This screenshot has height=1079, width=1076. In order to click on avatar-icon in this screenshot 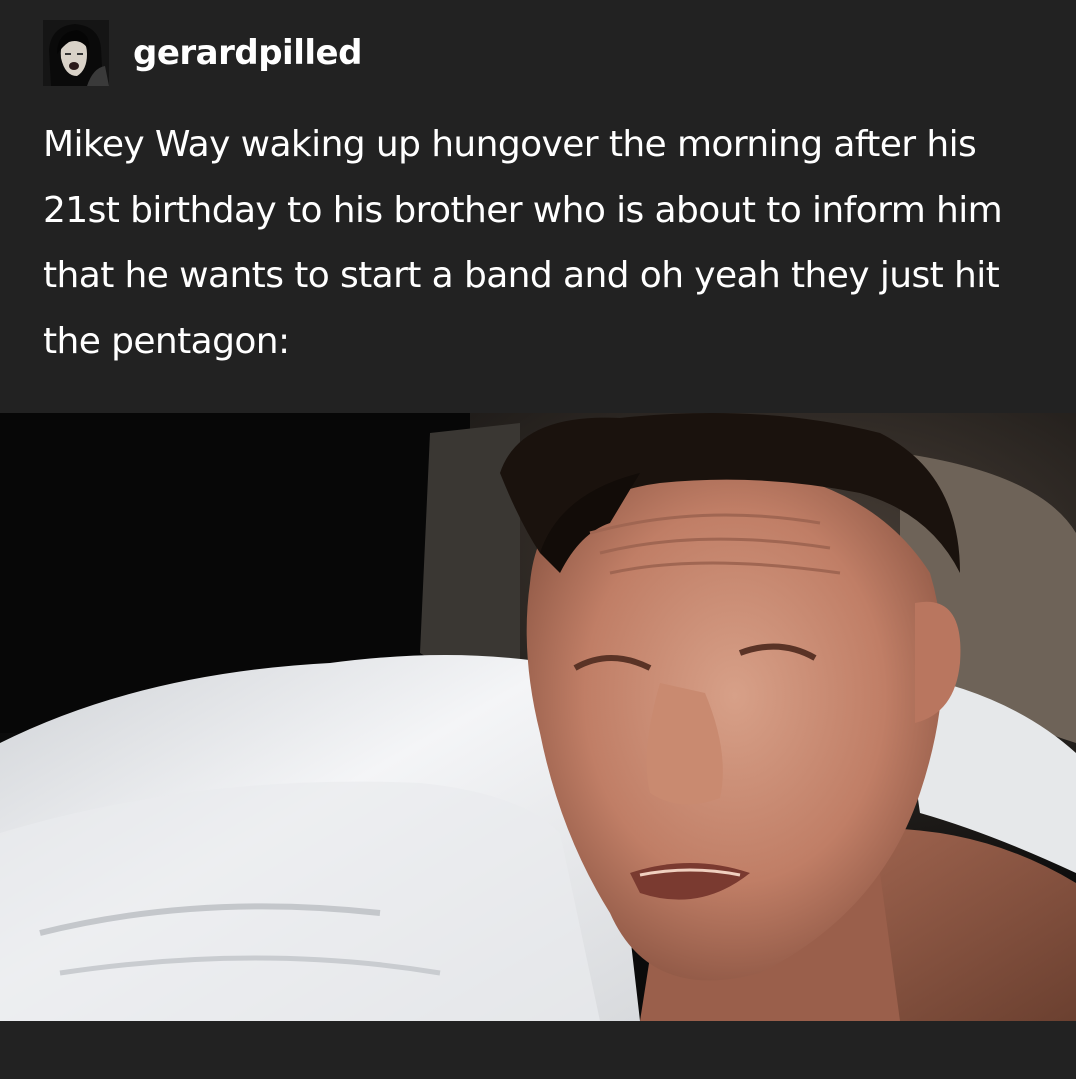, I will do `click(76, 53)`.